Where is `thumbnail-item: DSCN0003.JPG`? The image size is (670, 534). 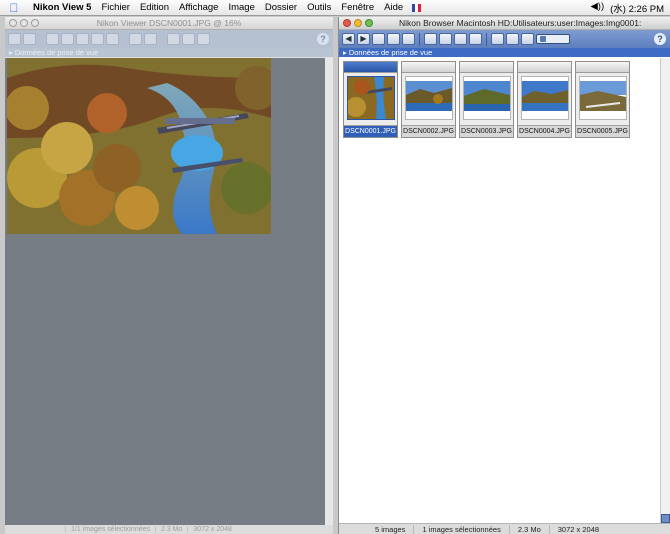 thumbnail-item: DSCN0003.JPG is located at coordinates (486, 99).